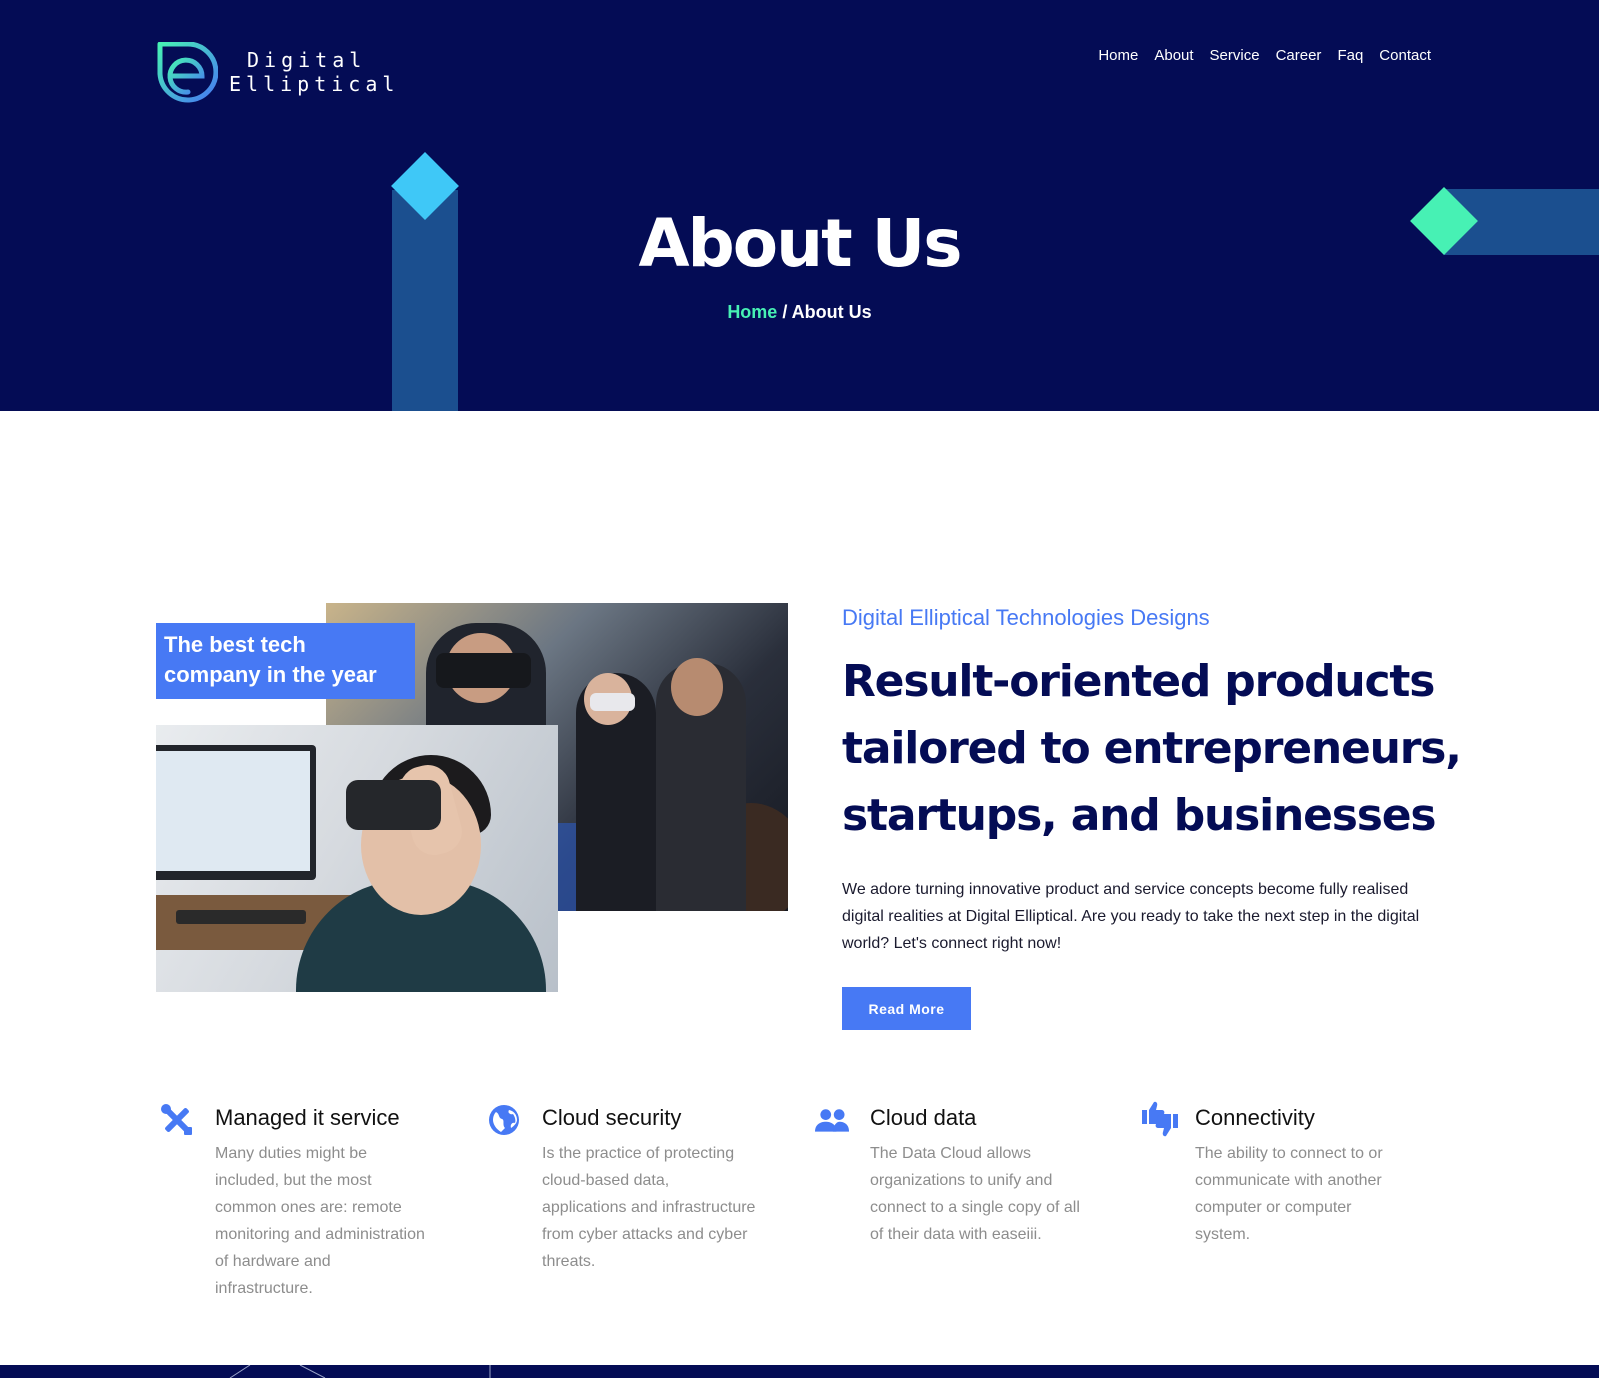 Image resolution: width=1599 pixels, height=1378 pixels. What do you see at coordinates (906, 1008) in the screenshot?
I see `read-more-button: Read More` at bounding box center [906, 1008].